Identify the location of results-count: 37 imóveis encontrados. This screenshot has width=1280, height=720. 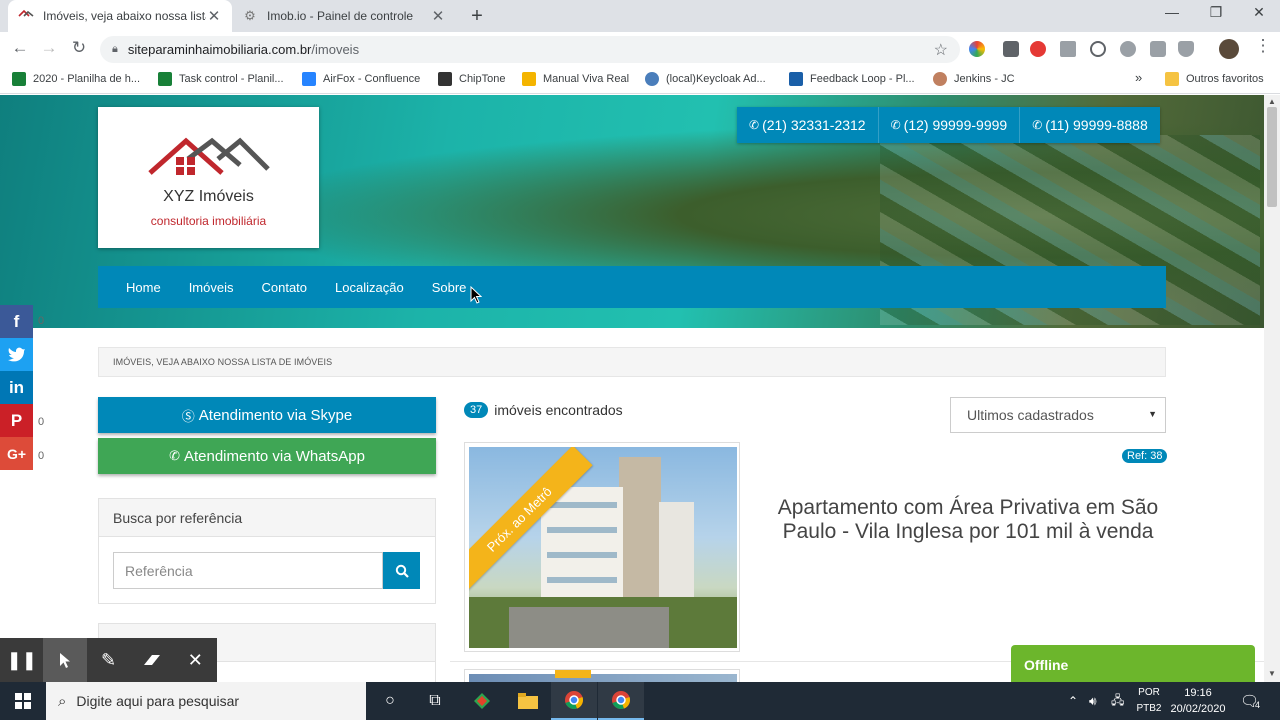
(543, 410).